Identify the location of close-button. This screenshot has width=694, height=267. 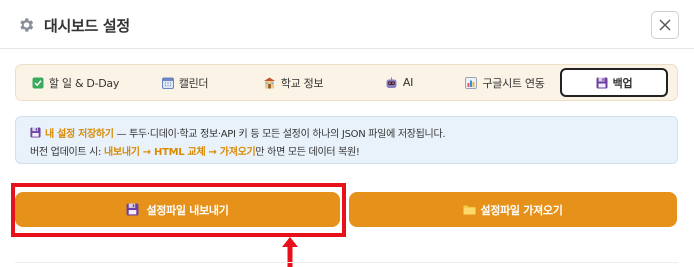
(665, 25).